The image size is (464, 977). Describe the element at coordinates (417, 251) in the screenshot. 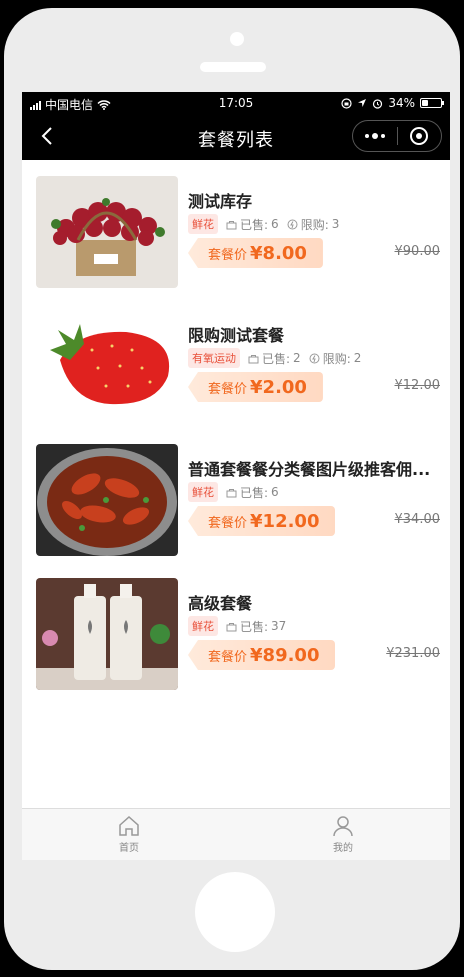

I see `original-price: ¥90.00` at that location.